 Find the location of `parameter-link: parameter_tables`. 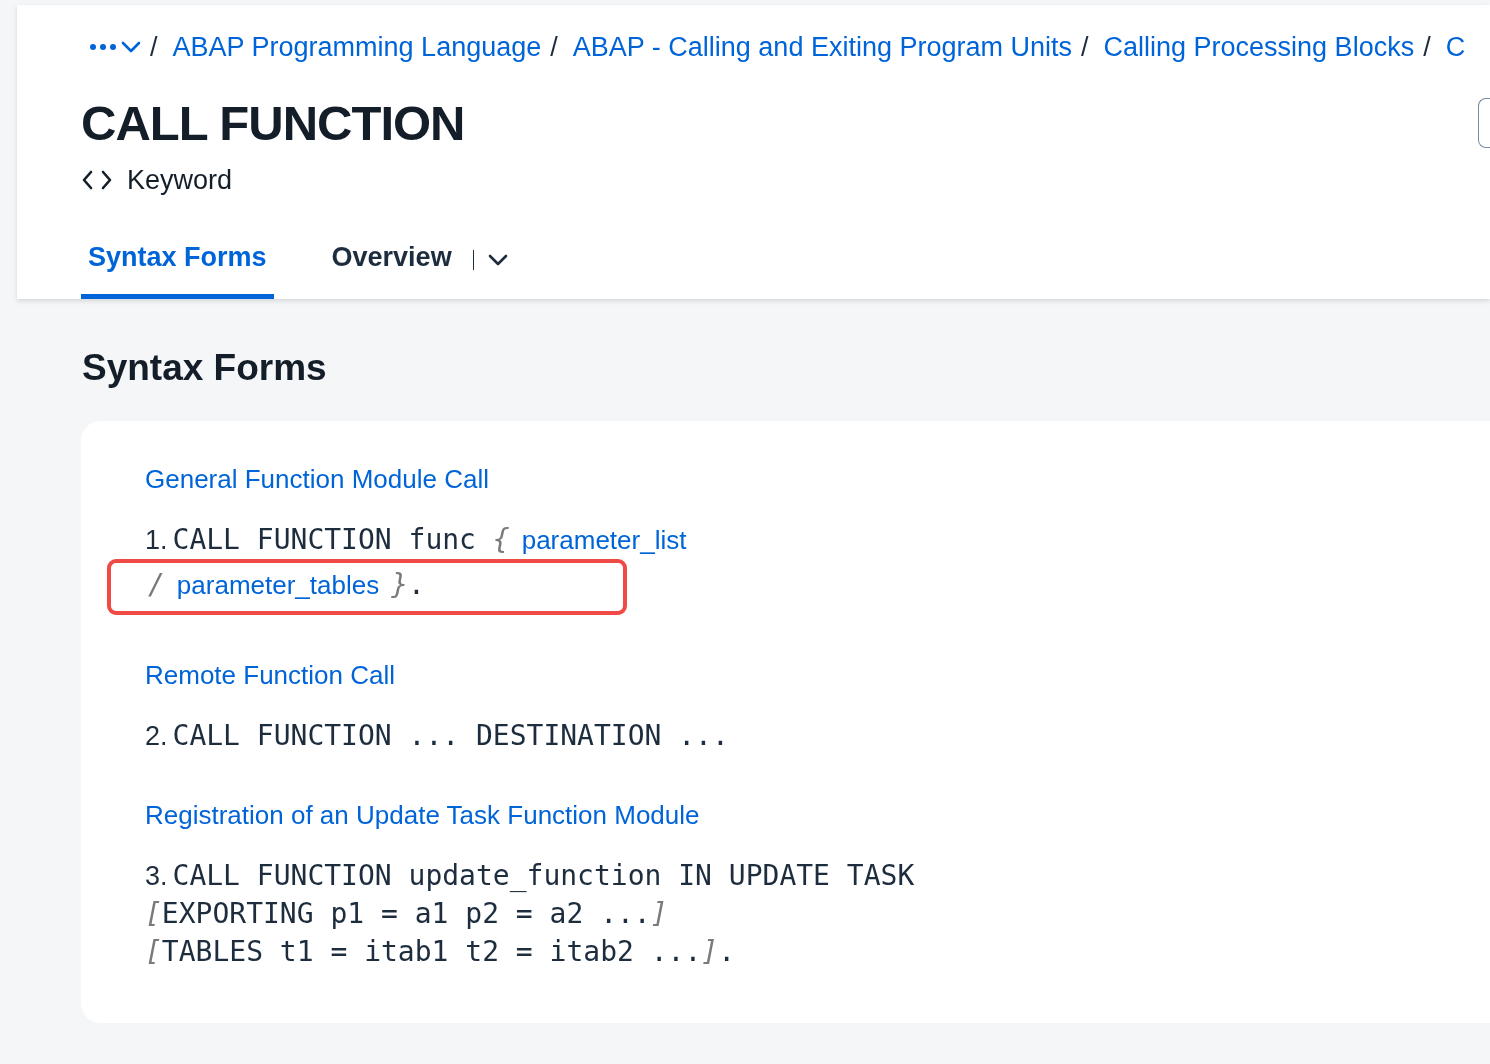

parameter-link: parameter_tables is located at coordinates (278, 585).